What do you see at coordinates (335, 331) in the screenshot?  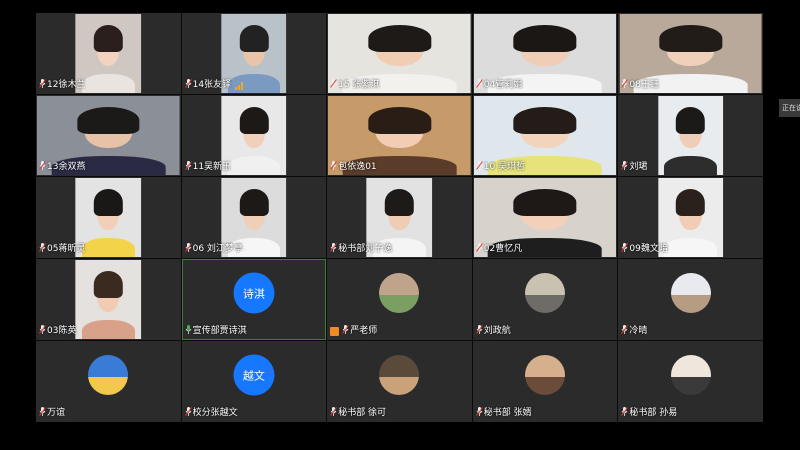 I see `host-badge-icon` at bounding box center [335, 331].